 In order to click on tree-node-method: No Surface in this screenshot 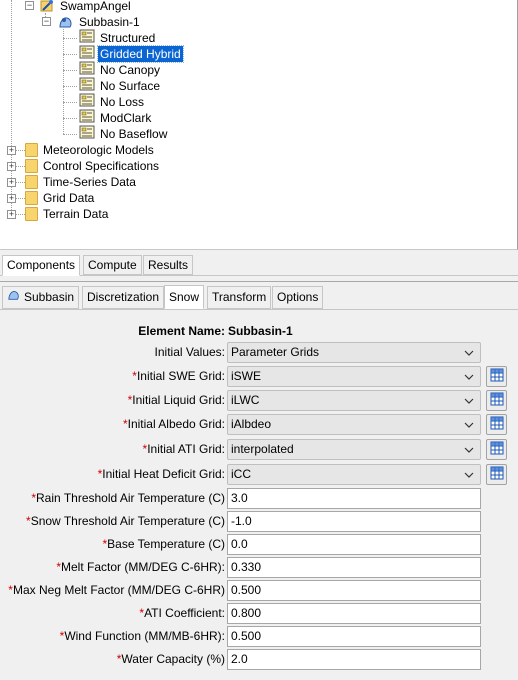, I will do `click(120, 85)`.